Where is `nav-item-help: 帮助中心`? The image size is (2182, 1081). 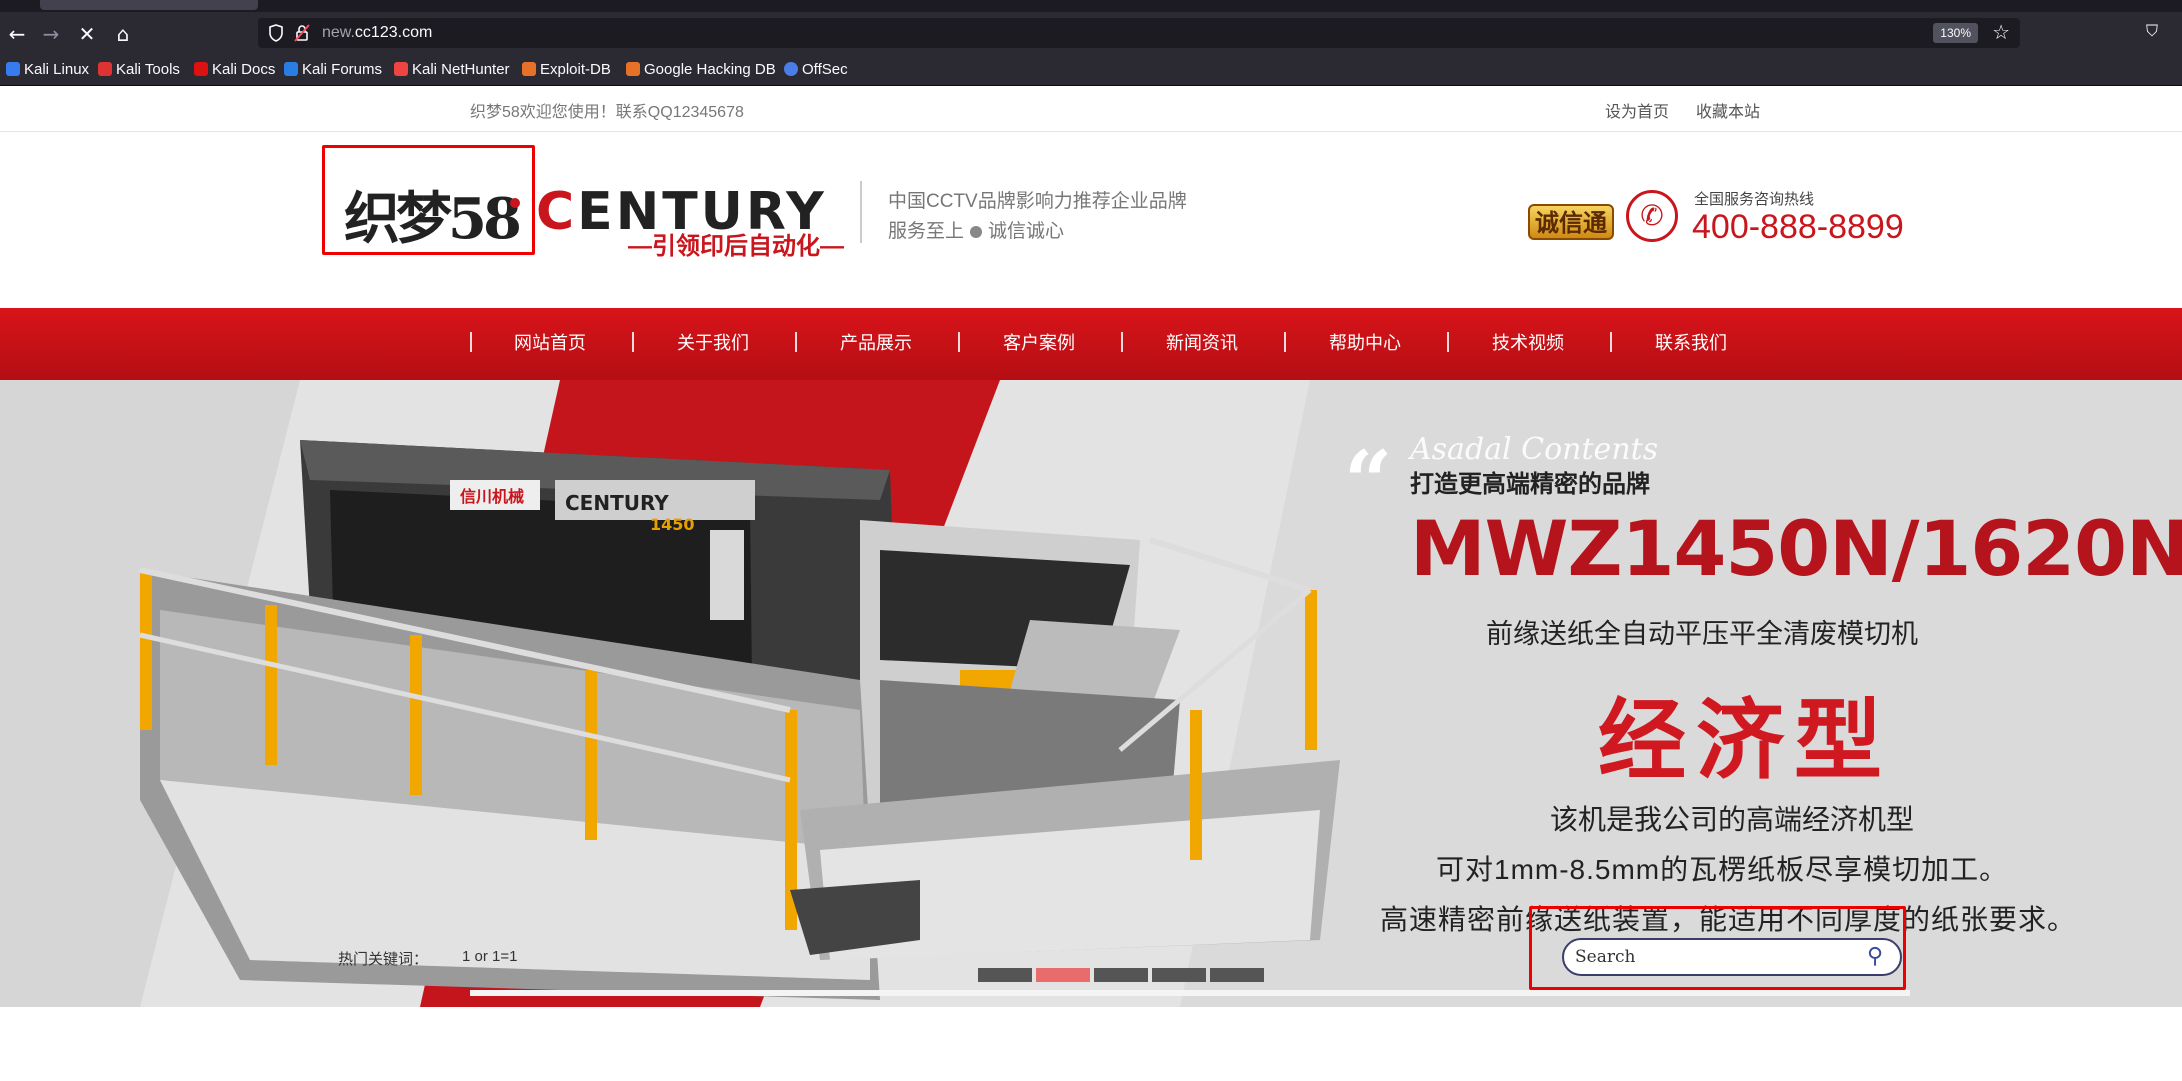 nav-item-help: 帮助中心 is located at coordinates (1365, 343).